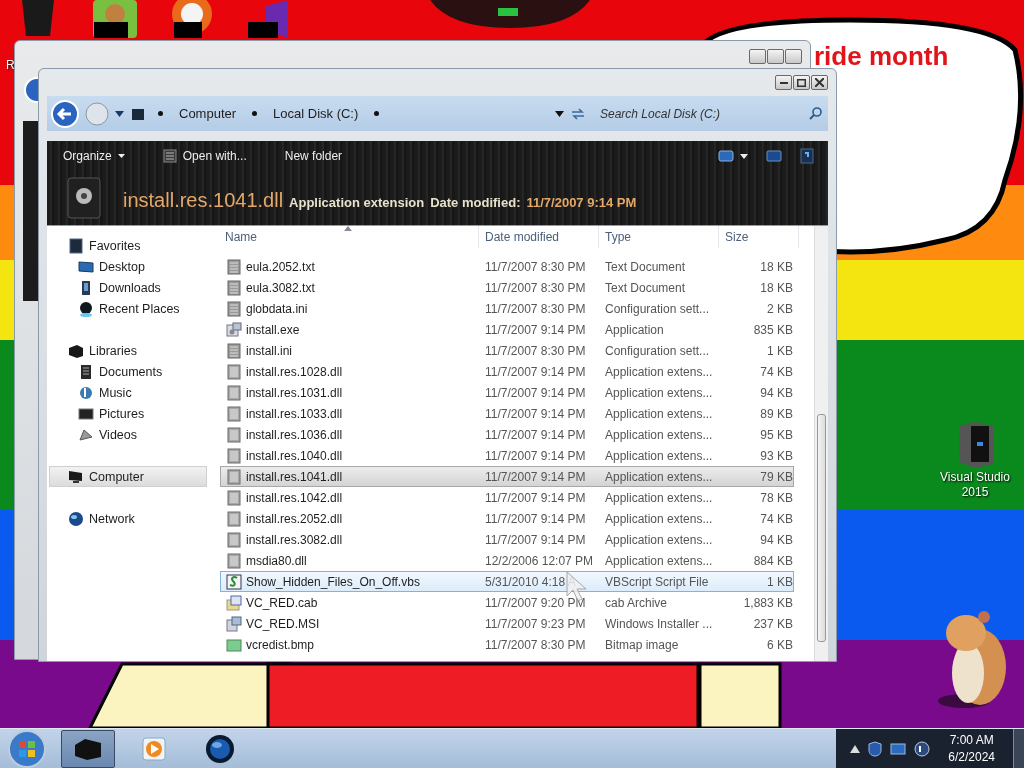  What do you see at coordinates (313, 156) in the screenshot?
I see `toolbar-button: New folder` at bounding box center [313, 156].